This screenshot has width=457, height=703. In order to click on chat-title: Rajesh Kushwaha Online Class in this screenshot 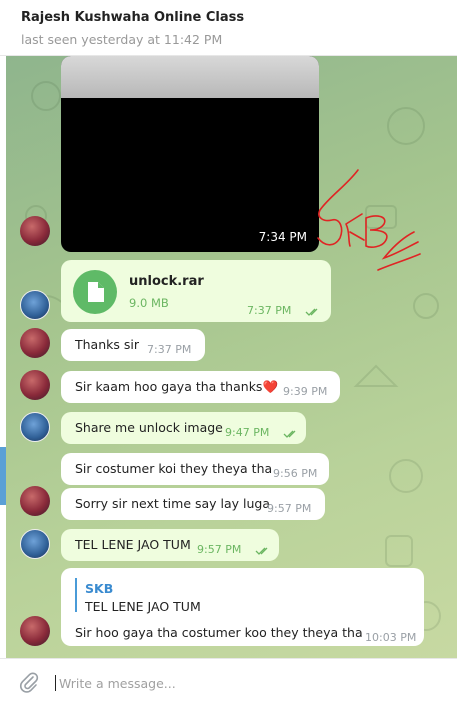, I will do `click(132, 17)`.